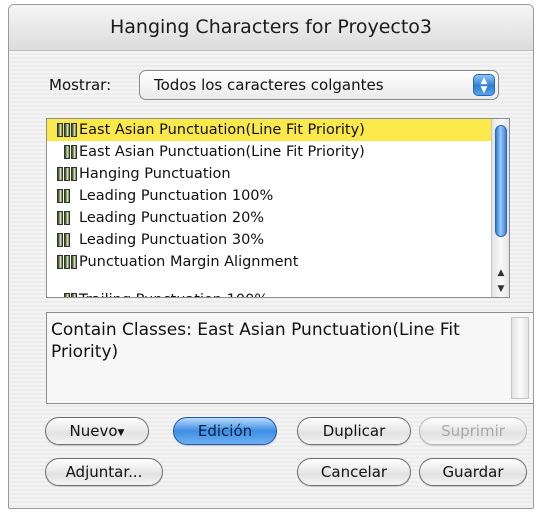  What do you see at coordinates (93, 431) in the screenshot?
I see `new-button-label: Nuevo` at bounding box center [93, 431].